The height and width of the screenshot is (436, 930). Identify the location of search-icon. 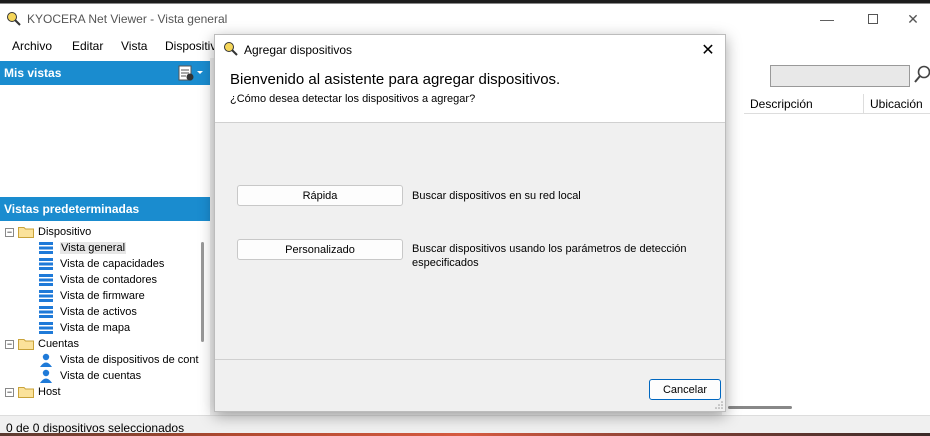
(922, 75).